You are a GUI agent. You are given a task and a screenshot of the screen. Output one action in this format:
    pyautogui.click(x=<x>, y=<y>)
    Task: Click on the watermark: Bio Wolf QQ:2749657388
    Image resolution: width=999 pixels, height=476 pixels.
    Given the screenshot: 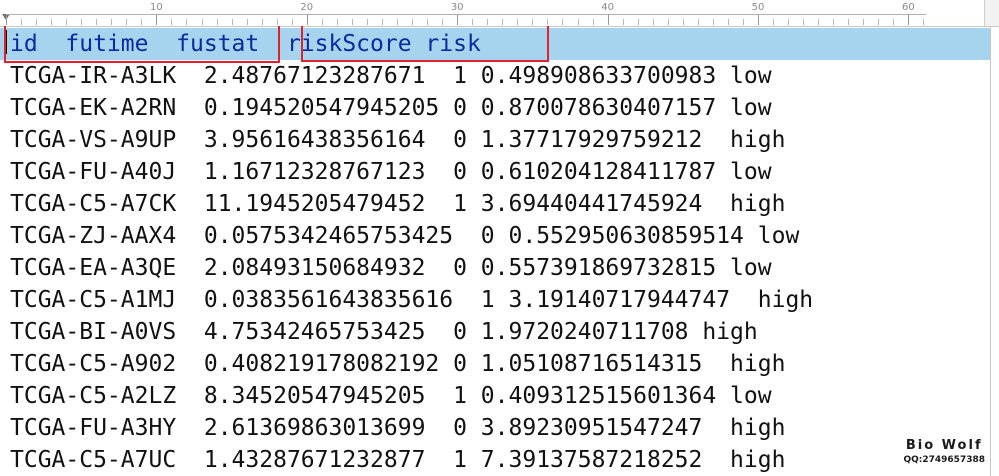 What is the action you would take?
    pyautogui.click(x=944, y=452)
    